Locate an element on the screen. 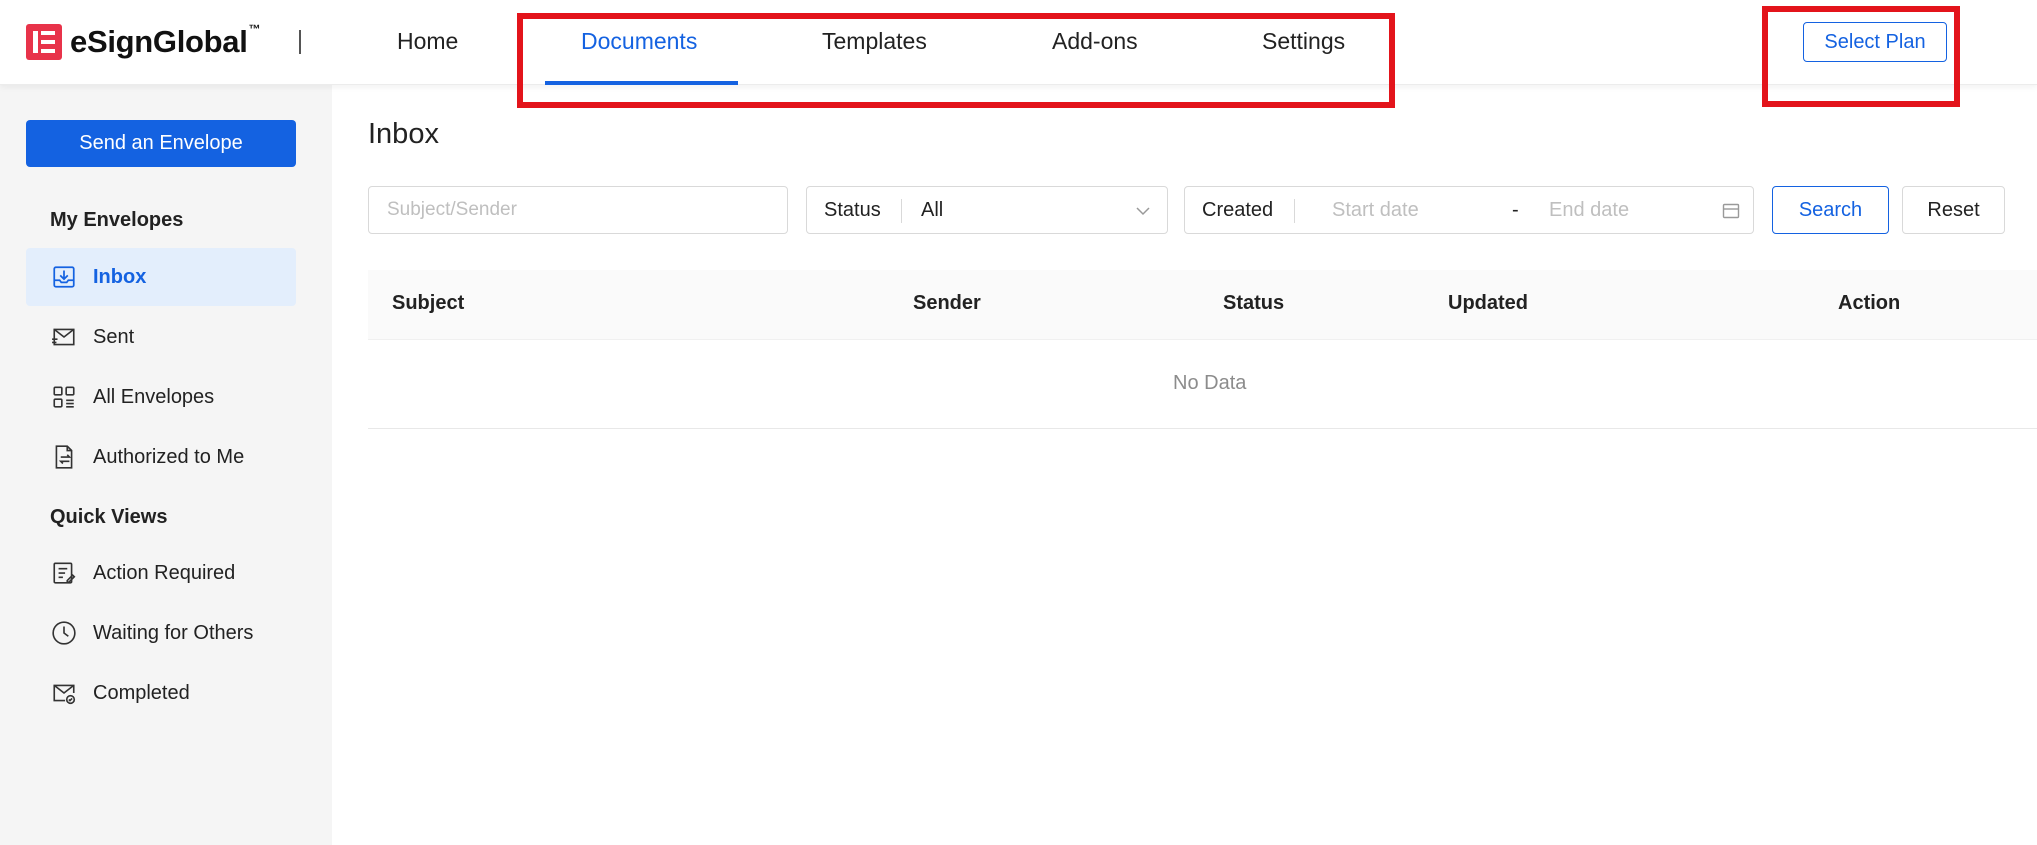 This screenshot has width=2037, height=845. brand-name: eSignGlobal™ is located at coordinates (165, 40).